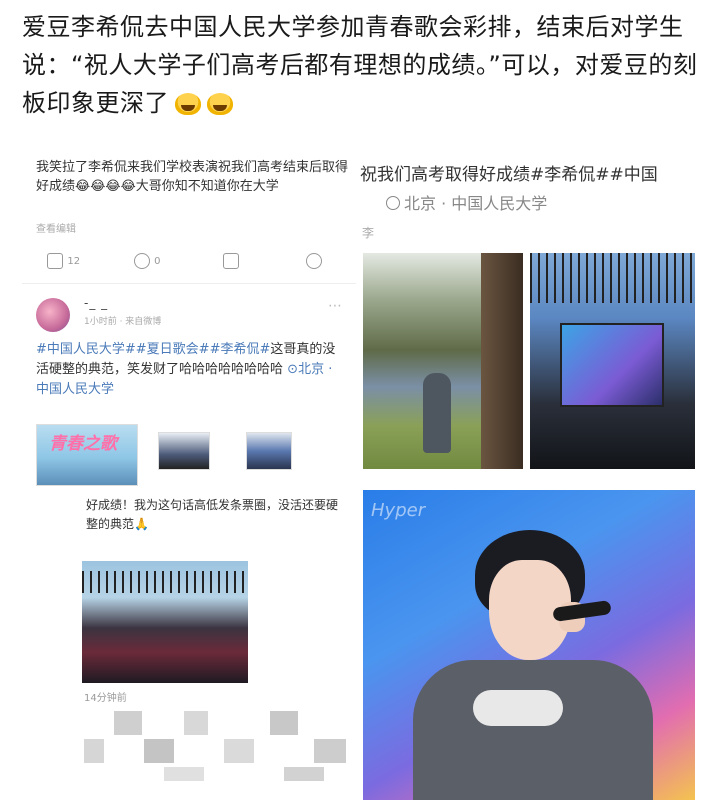  Describe the element at coordinates (398, 510) in the screenshot. I see `photo-watermark: Hyper` at that location.